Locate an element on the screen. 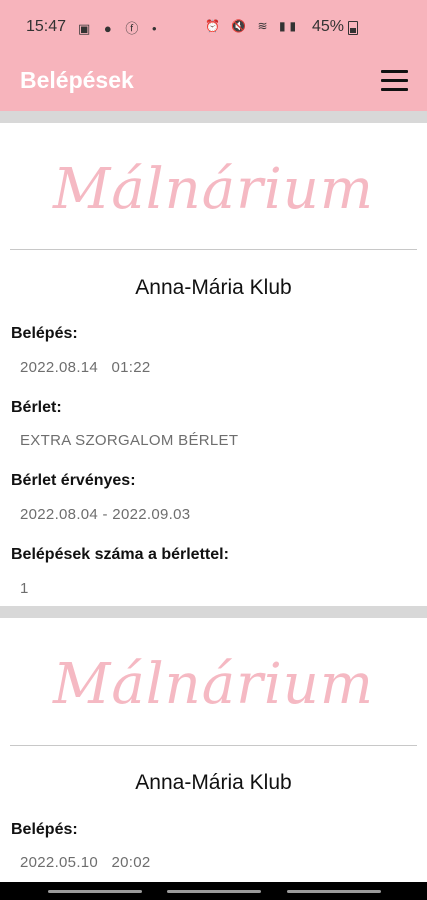 This screenshot has height=900, width=427. entry-count-label: Belépések száma a bérlettel: is located at coordinates (120, 554).